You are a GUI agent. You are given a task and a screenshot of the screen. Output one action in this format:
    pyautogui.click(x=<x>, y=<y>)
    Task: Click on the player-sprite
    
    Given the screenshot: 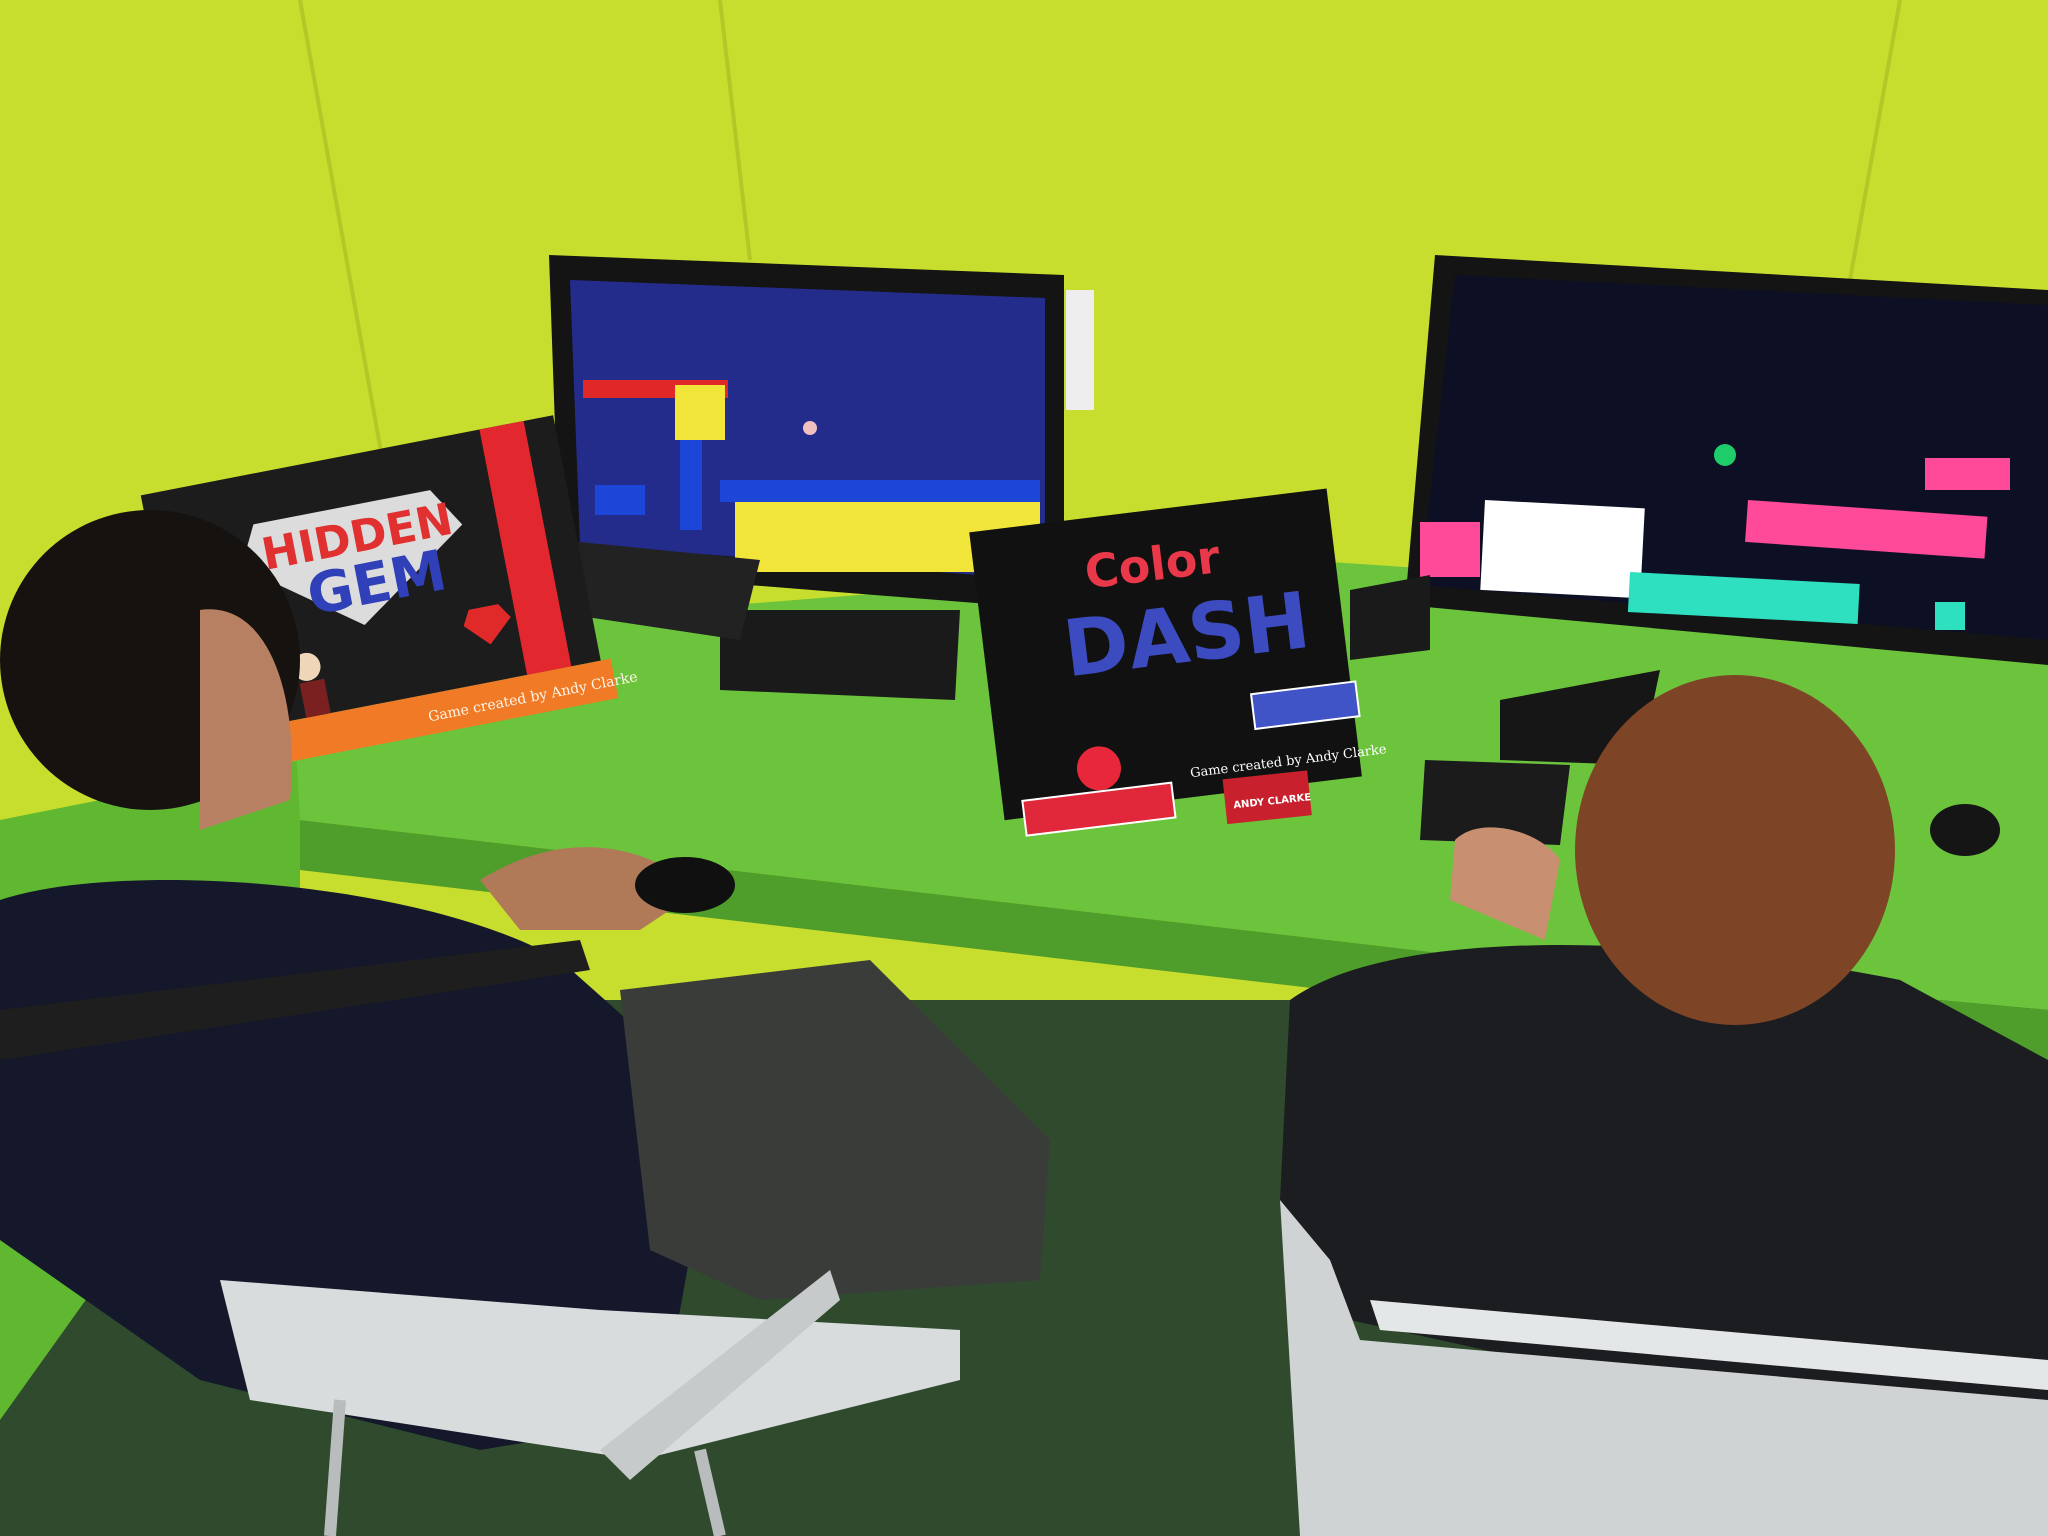 What is the action you would take?
    pyautogui.click(x=810, y=428)
    